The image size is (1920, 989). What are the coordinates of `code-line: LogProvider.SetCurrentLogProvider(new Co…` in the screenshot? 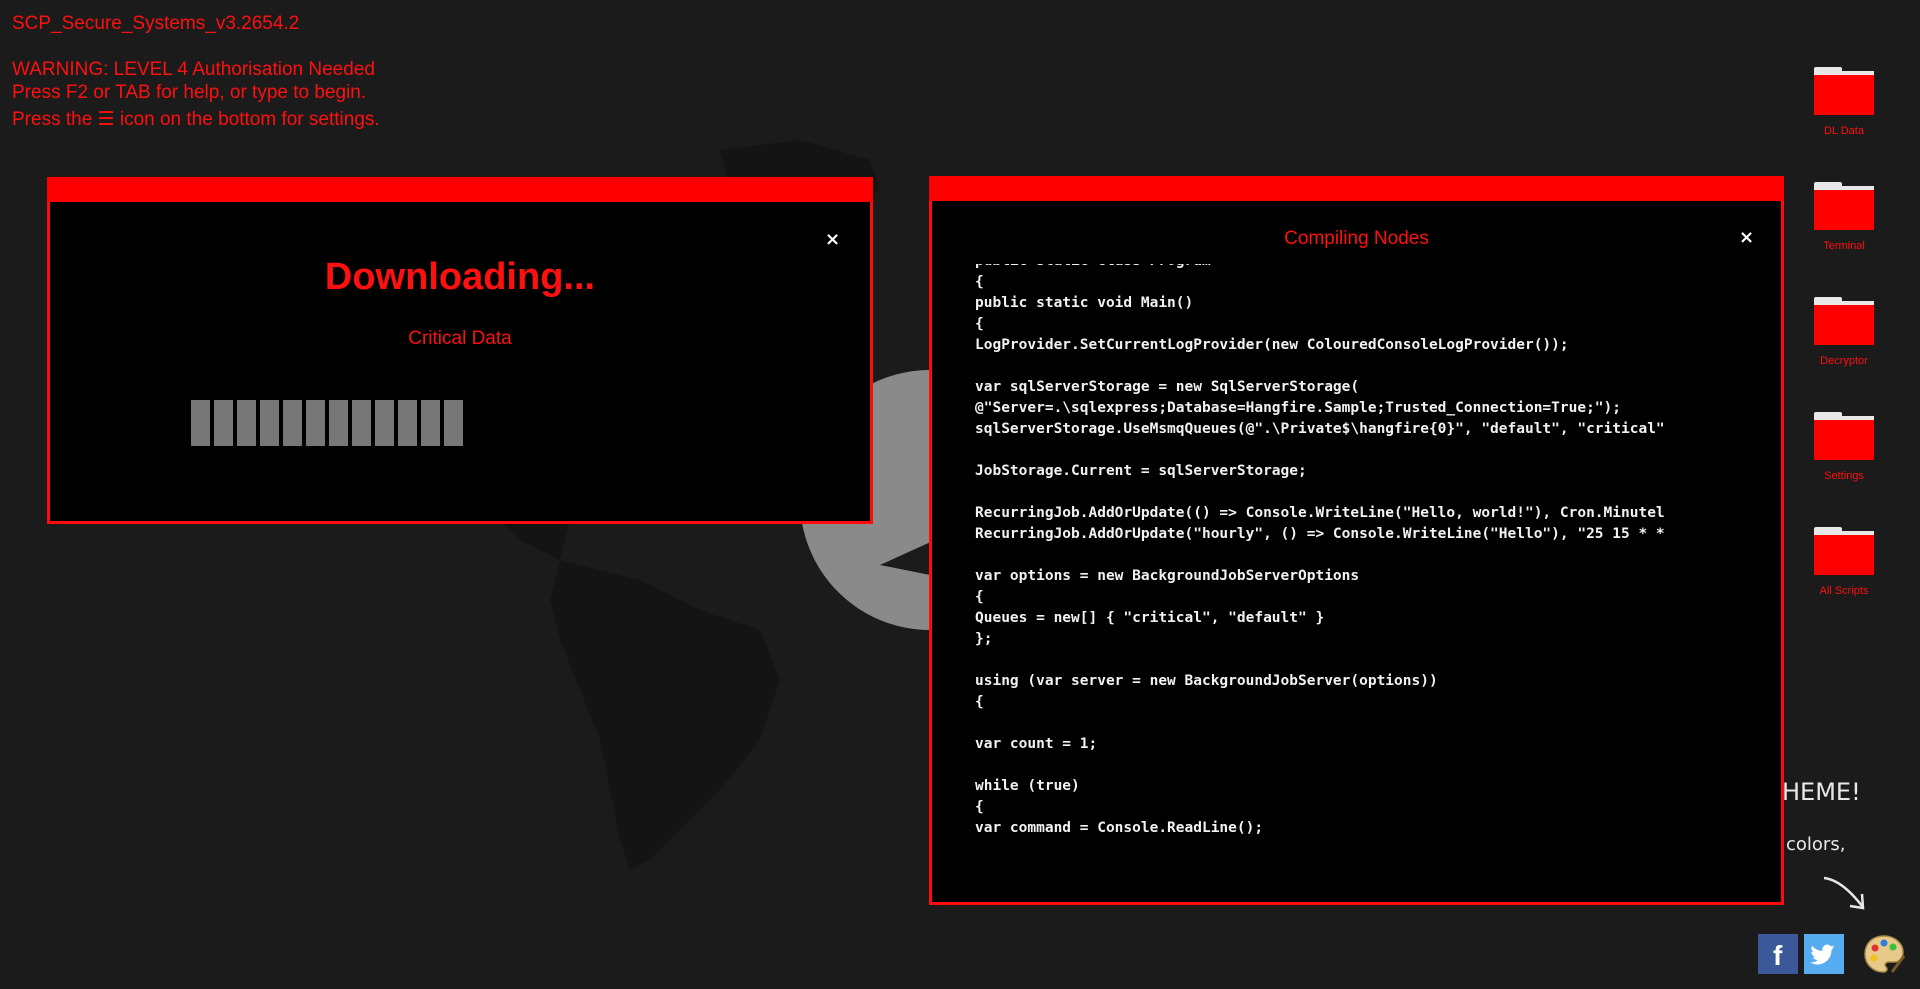 It's located at (1272, 345).